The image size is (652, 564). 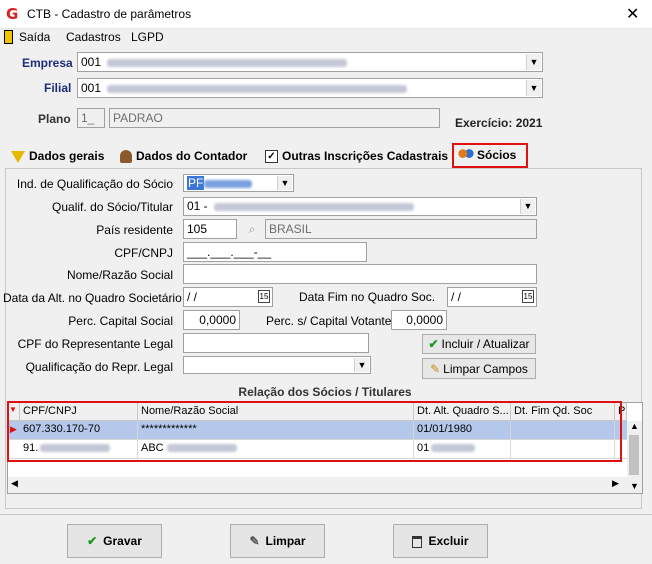 What do you see at coordinates (112, 207) in the screenshot?
I see `qualif-socio-label: Qualif. do Sócio/Titular` at bounding box center [112, 207].